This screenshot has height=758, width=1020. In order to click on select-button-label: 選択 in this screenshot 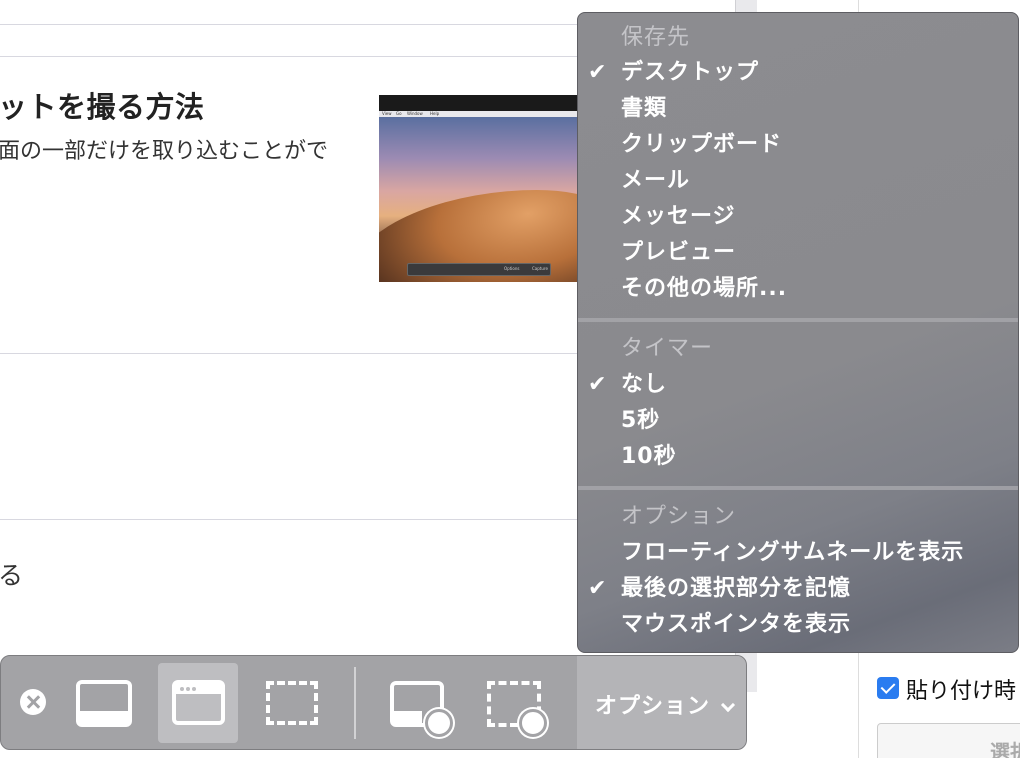, I will do `click(1005, 749)`.